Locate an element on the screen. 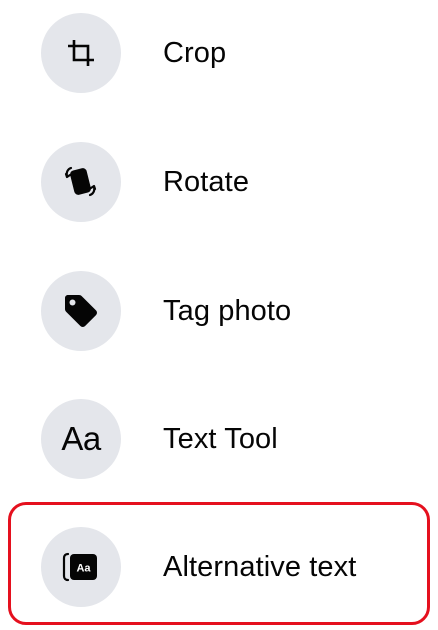 Image resolution: width=438 pixels, height=630 pixels. rotate-icon-button is located at coordinates (81, 182).